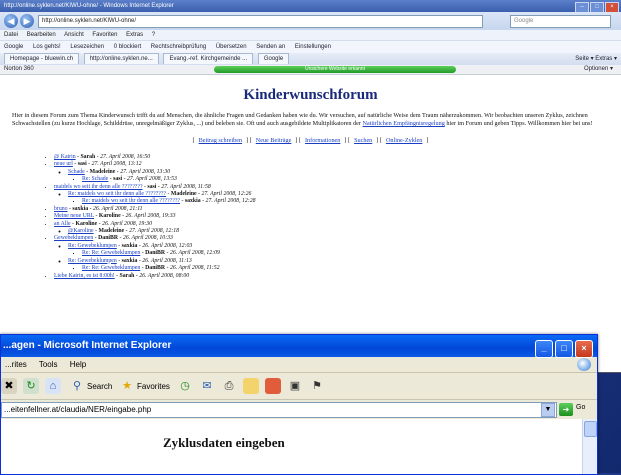 This screenshot has height=475, width=621. What do you see at coordinates (335, 69) in the screenshot?
I see `norton-status-bar: Unsichere Website erkannt` at bounding box center [335, 69].